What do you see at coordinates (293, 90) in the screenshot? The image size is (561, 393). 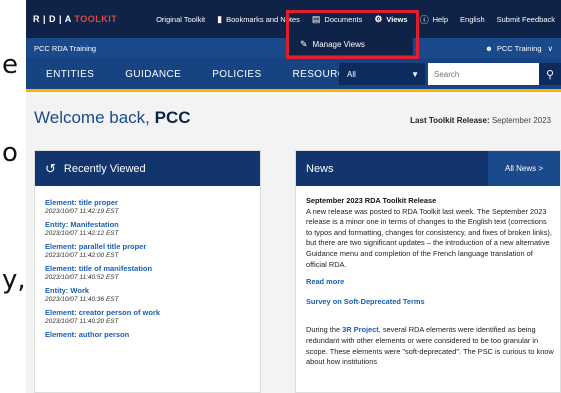 I see `accent-divider` at bounding box center [293, 90].